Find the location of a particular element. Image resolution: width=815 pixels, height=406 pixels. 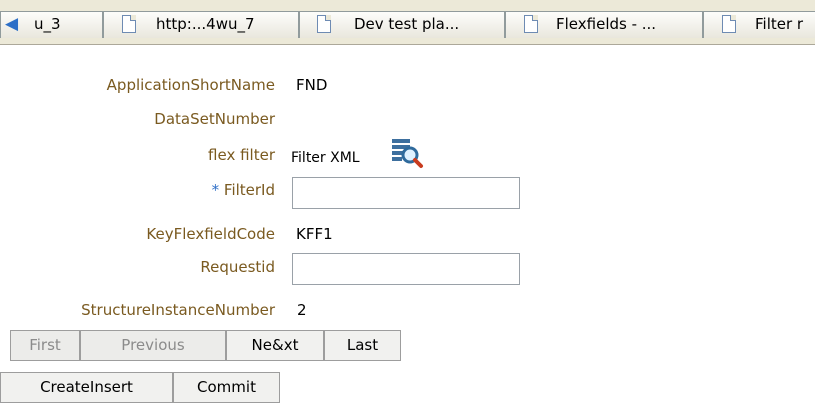

last-button: Last is located at coordinates (362, 345).